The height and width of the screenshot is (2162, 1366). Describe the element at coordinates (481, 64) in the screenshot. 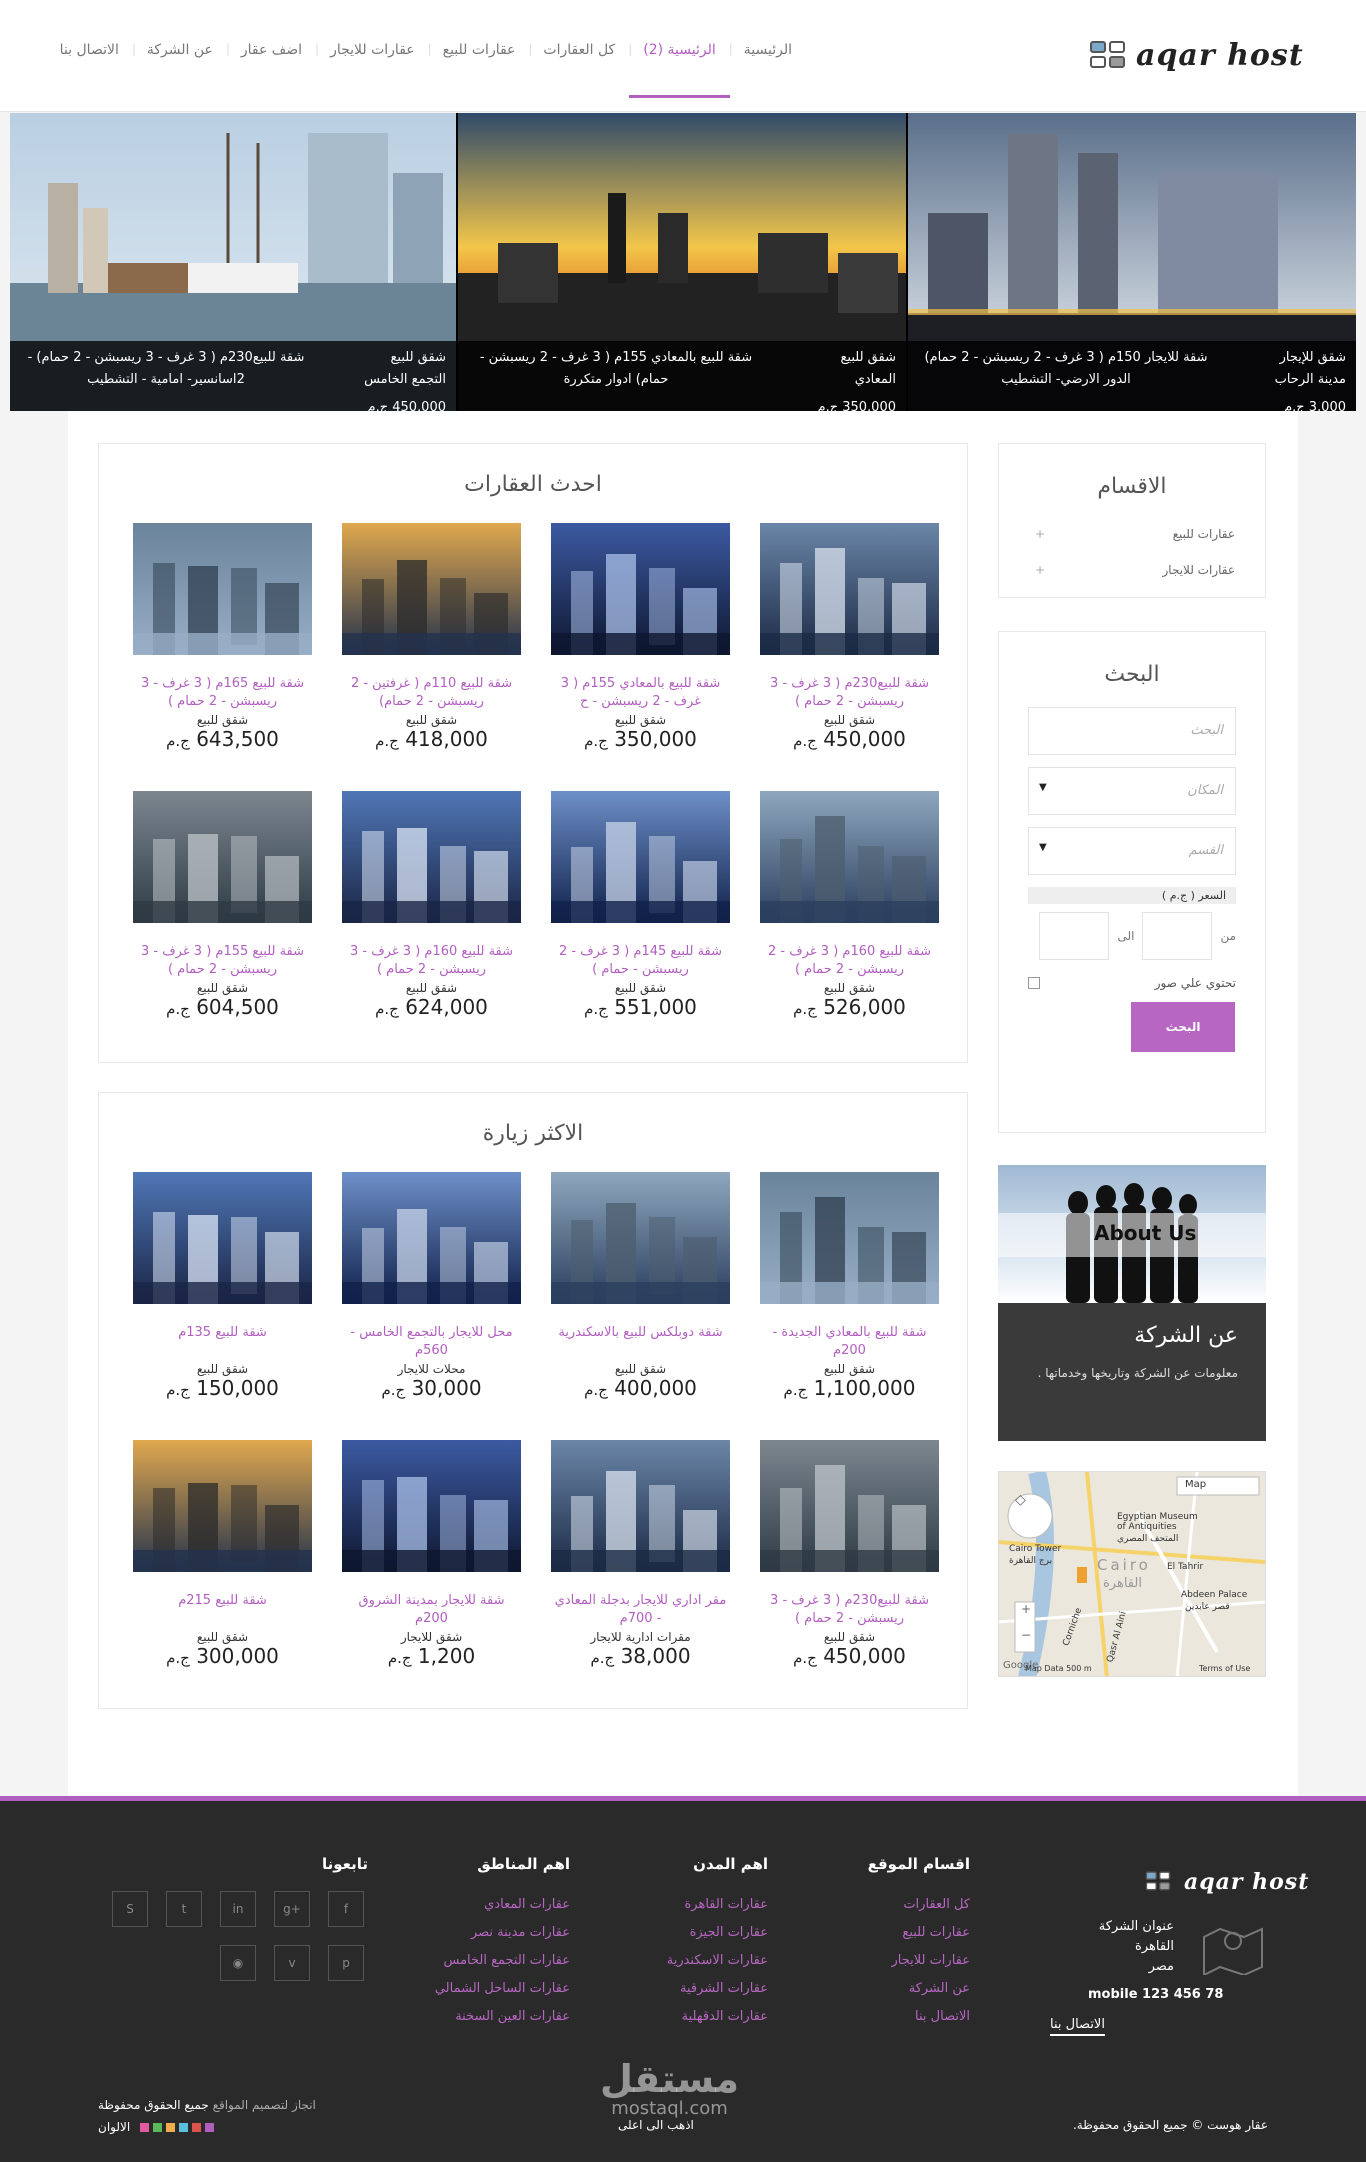

I see `nav-for-sale: عقارات للبيع` at that location.